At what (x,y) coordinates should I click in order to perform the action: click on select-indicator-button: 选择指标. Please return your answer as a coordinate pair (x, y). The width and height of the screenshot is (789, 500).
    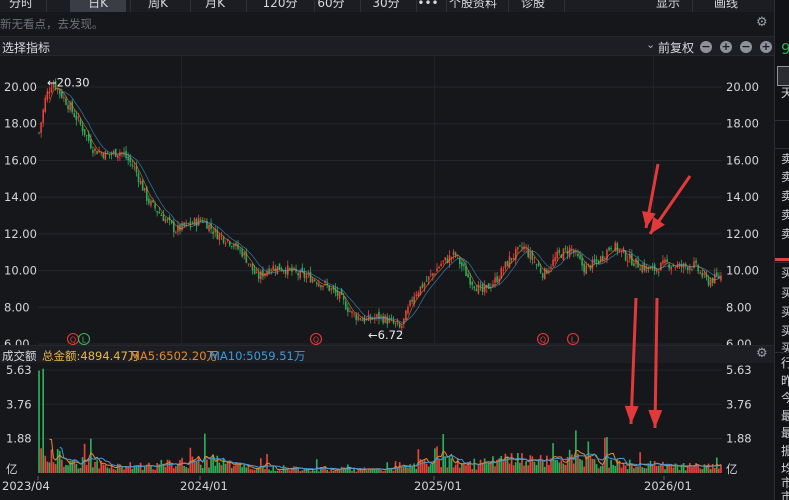
    Looking at the image, I should click on (26, 47).